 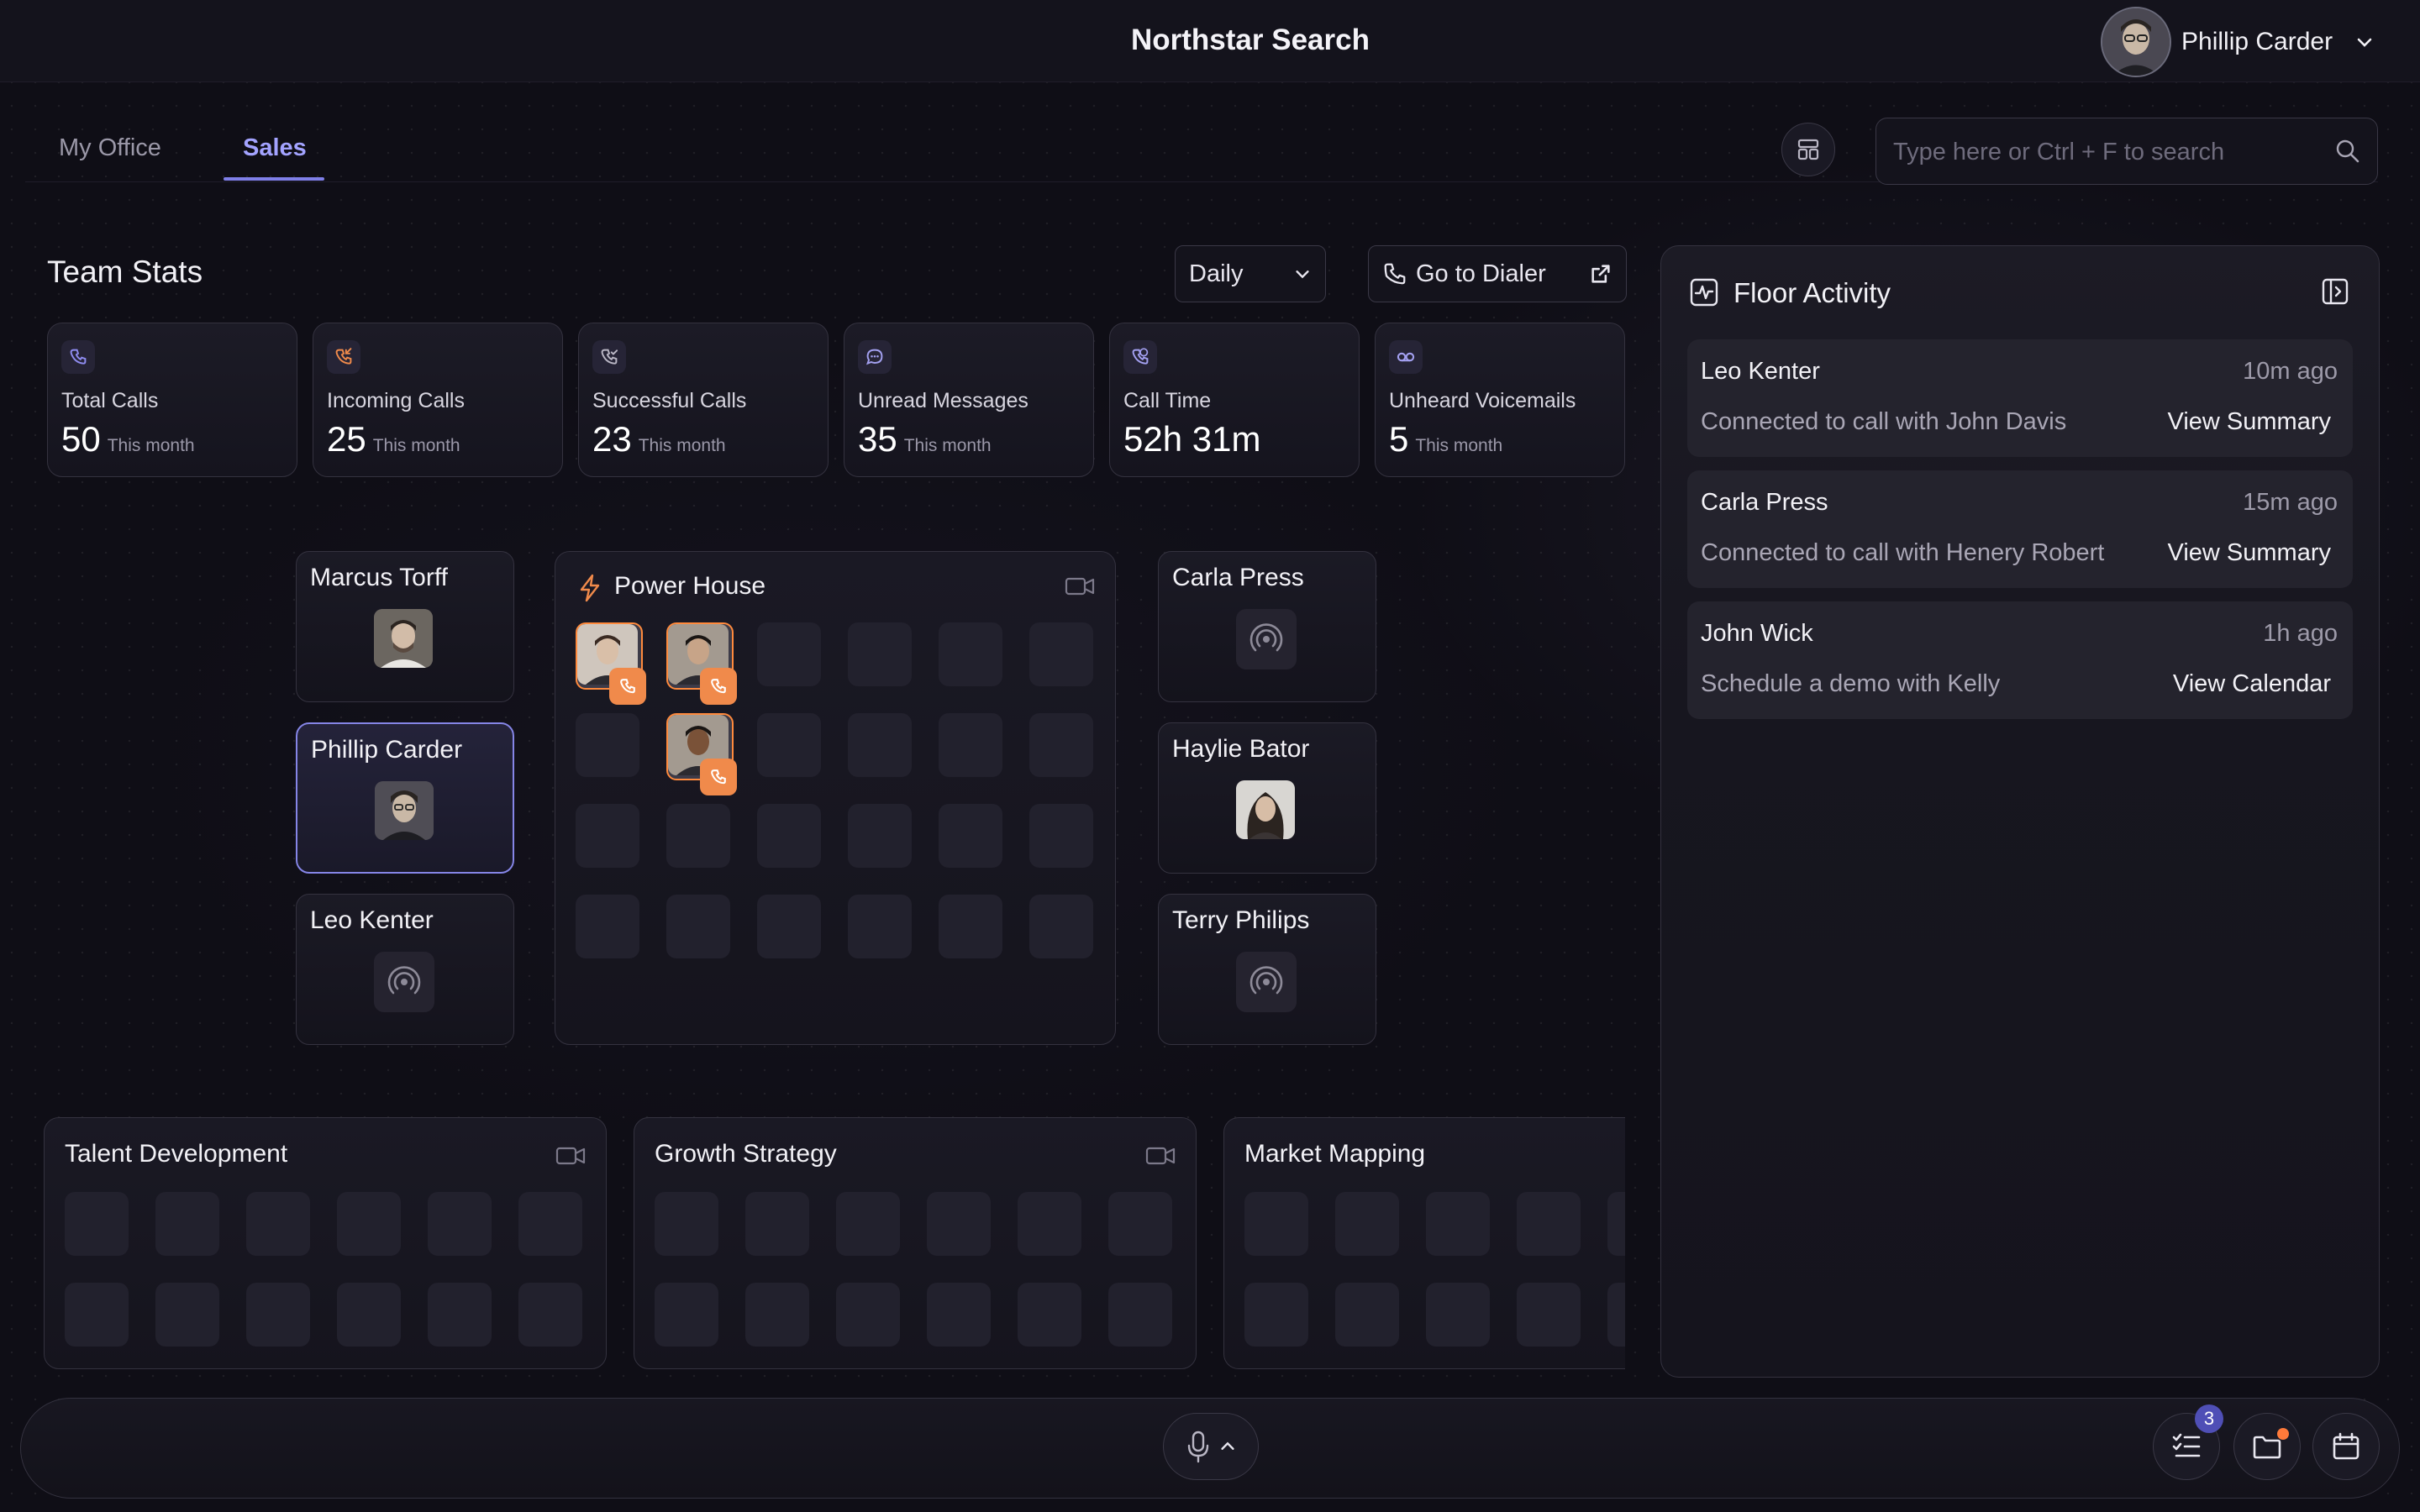 What do you see at coordinates (1498, 273) in the screenshot?
I see `go-to-dialer-button: Go to Dialer` at bounding box center [1498, 273].